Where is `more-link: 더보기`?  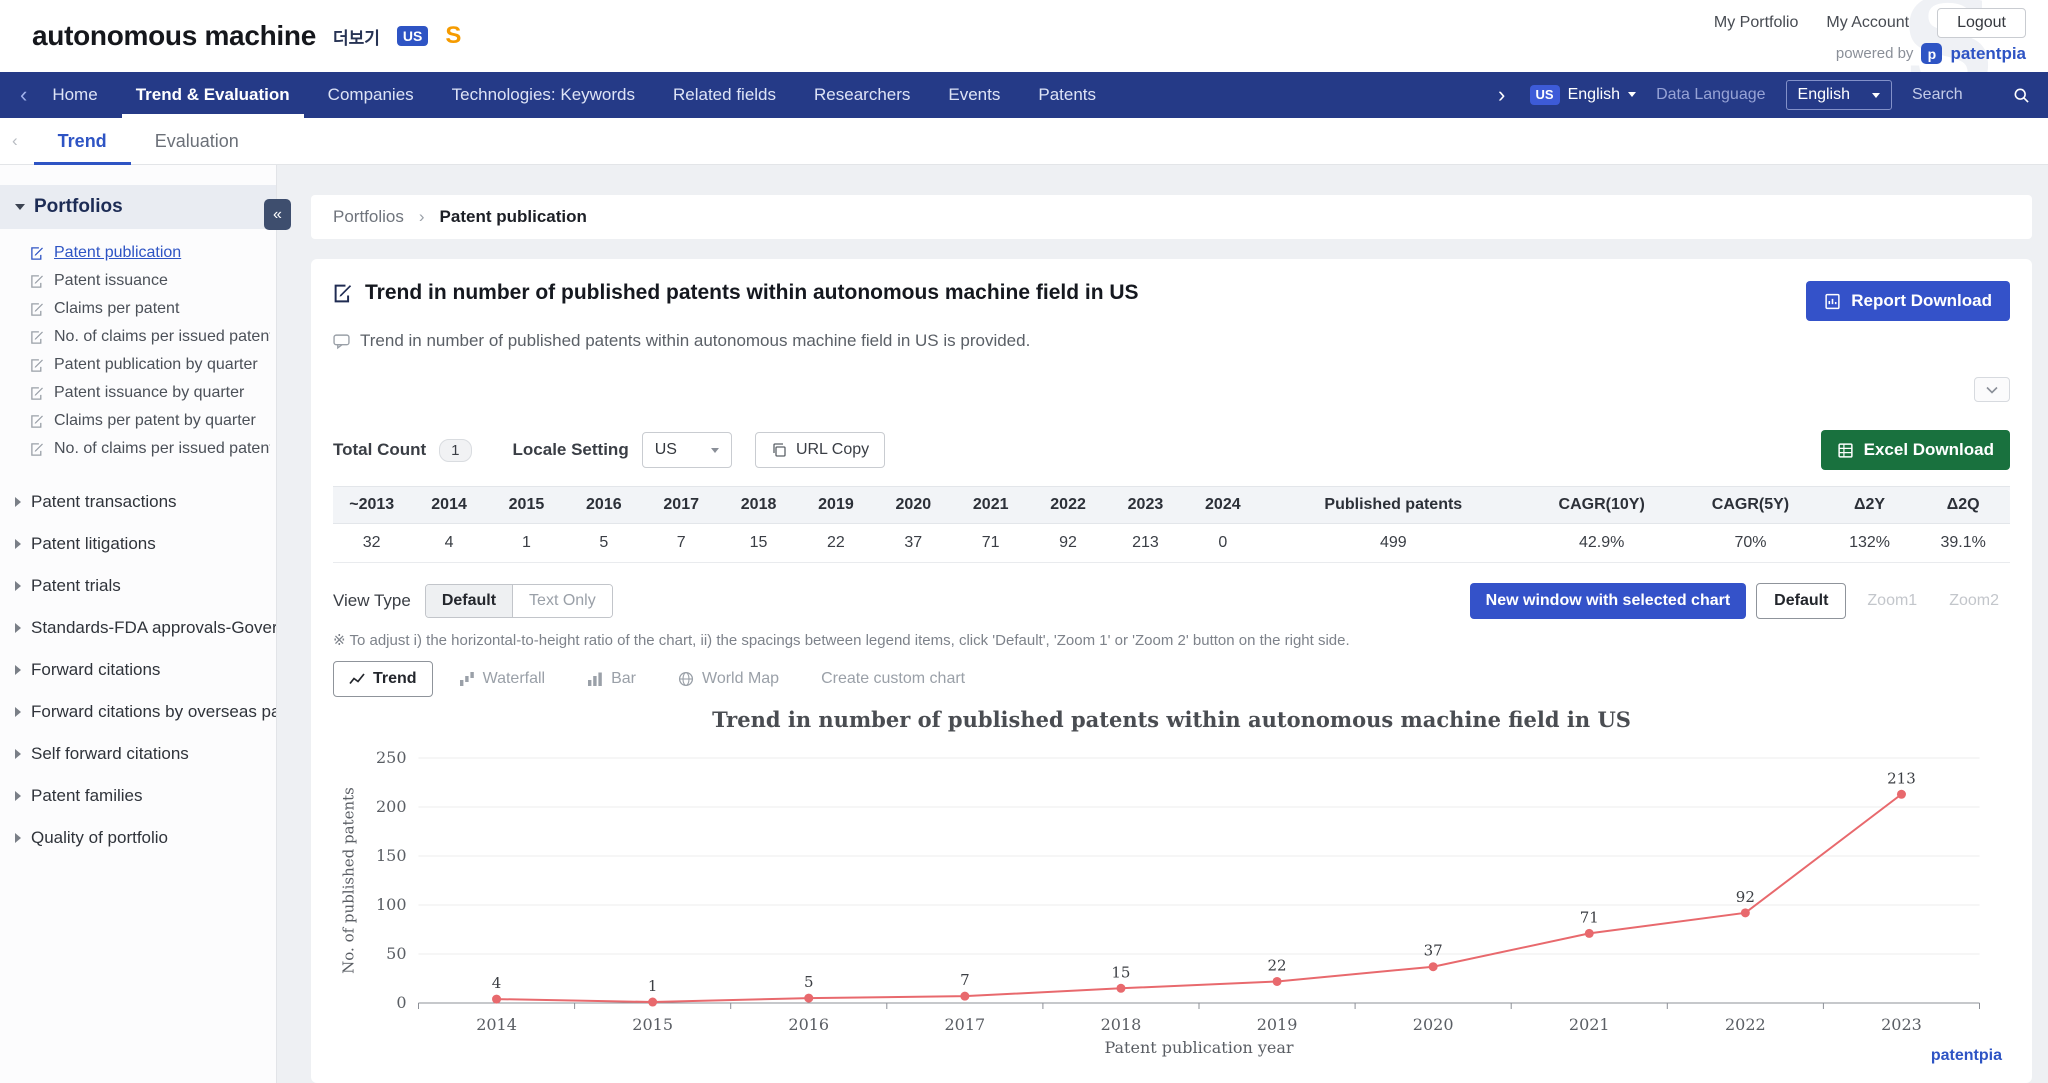
more-link: 더보기 is located at coordinates (356, 36).